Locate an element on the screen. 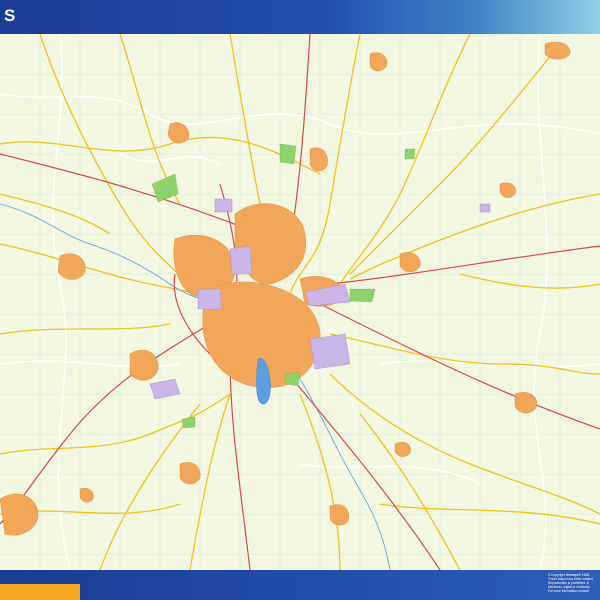 The width and height of the screenshot is (600, 600). map-header-bar: S is located at coordinates (300, 17).